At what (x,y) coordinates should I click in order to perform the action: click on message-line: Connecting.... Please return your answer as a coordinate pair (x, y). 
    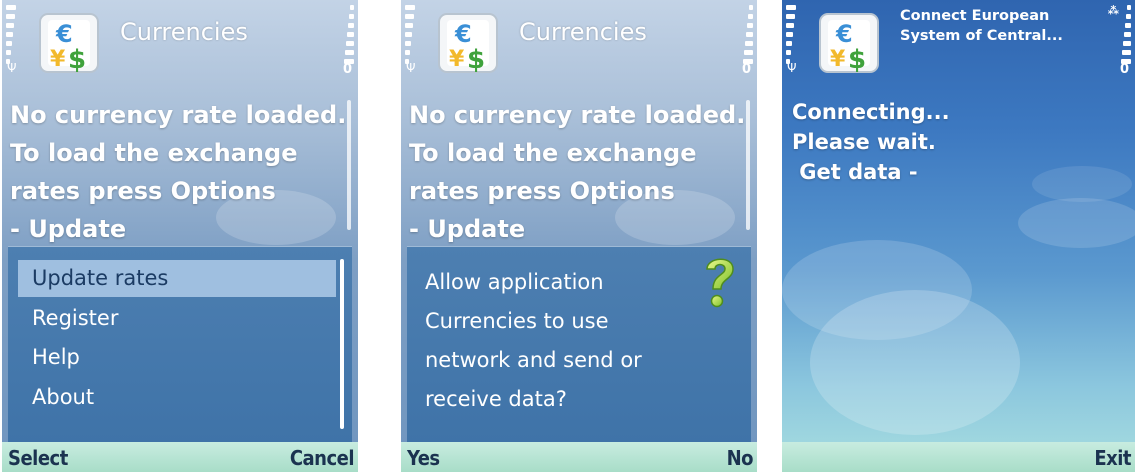
    Looking at the image, I should click on (871, 112).